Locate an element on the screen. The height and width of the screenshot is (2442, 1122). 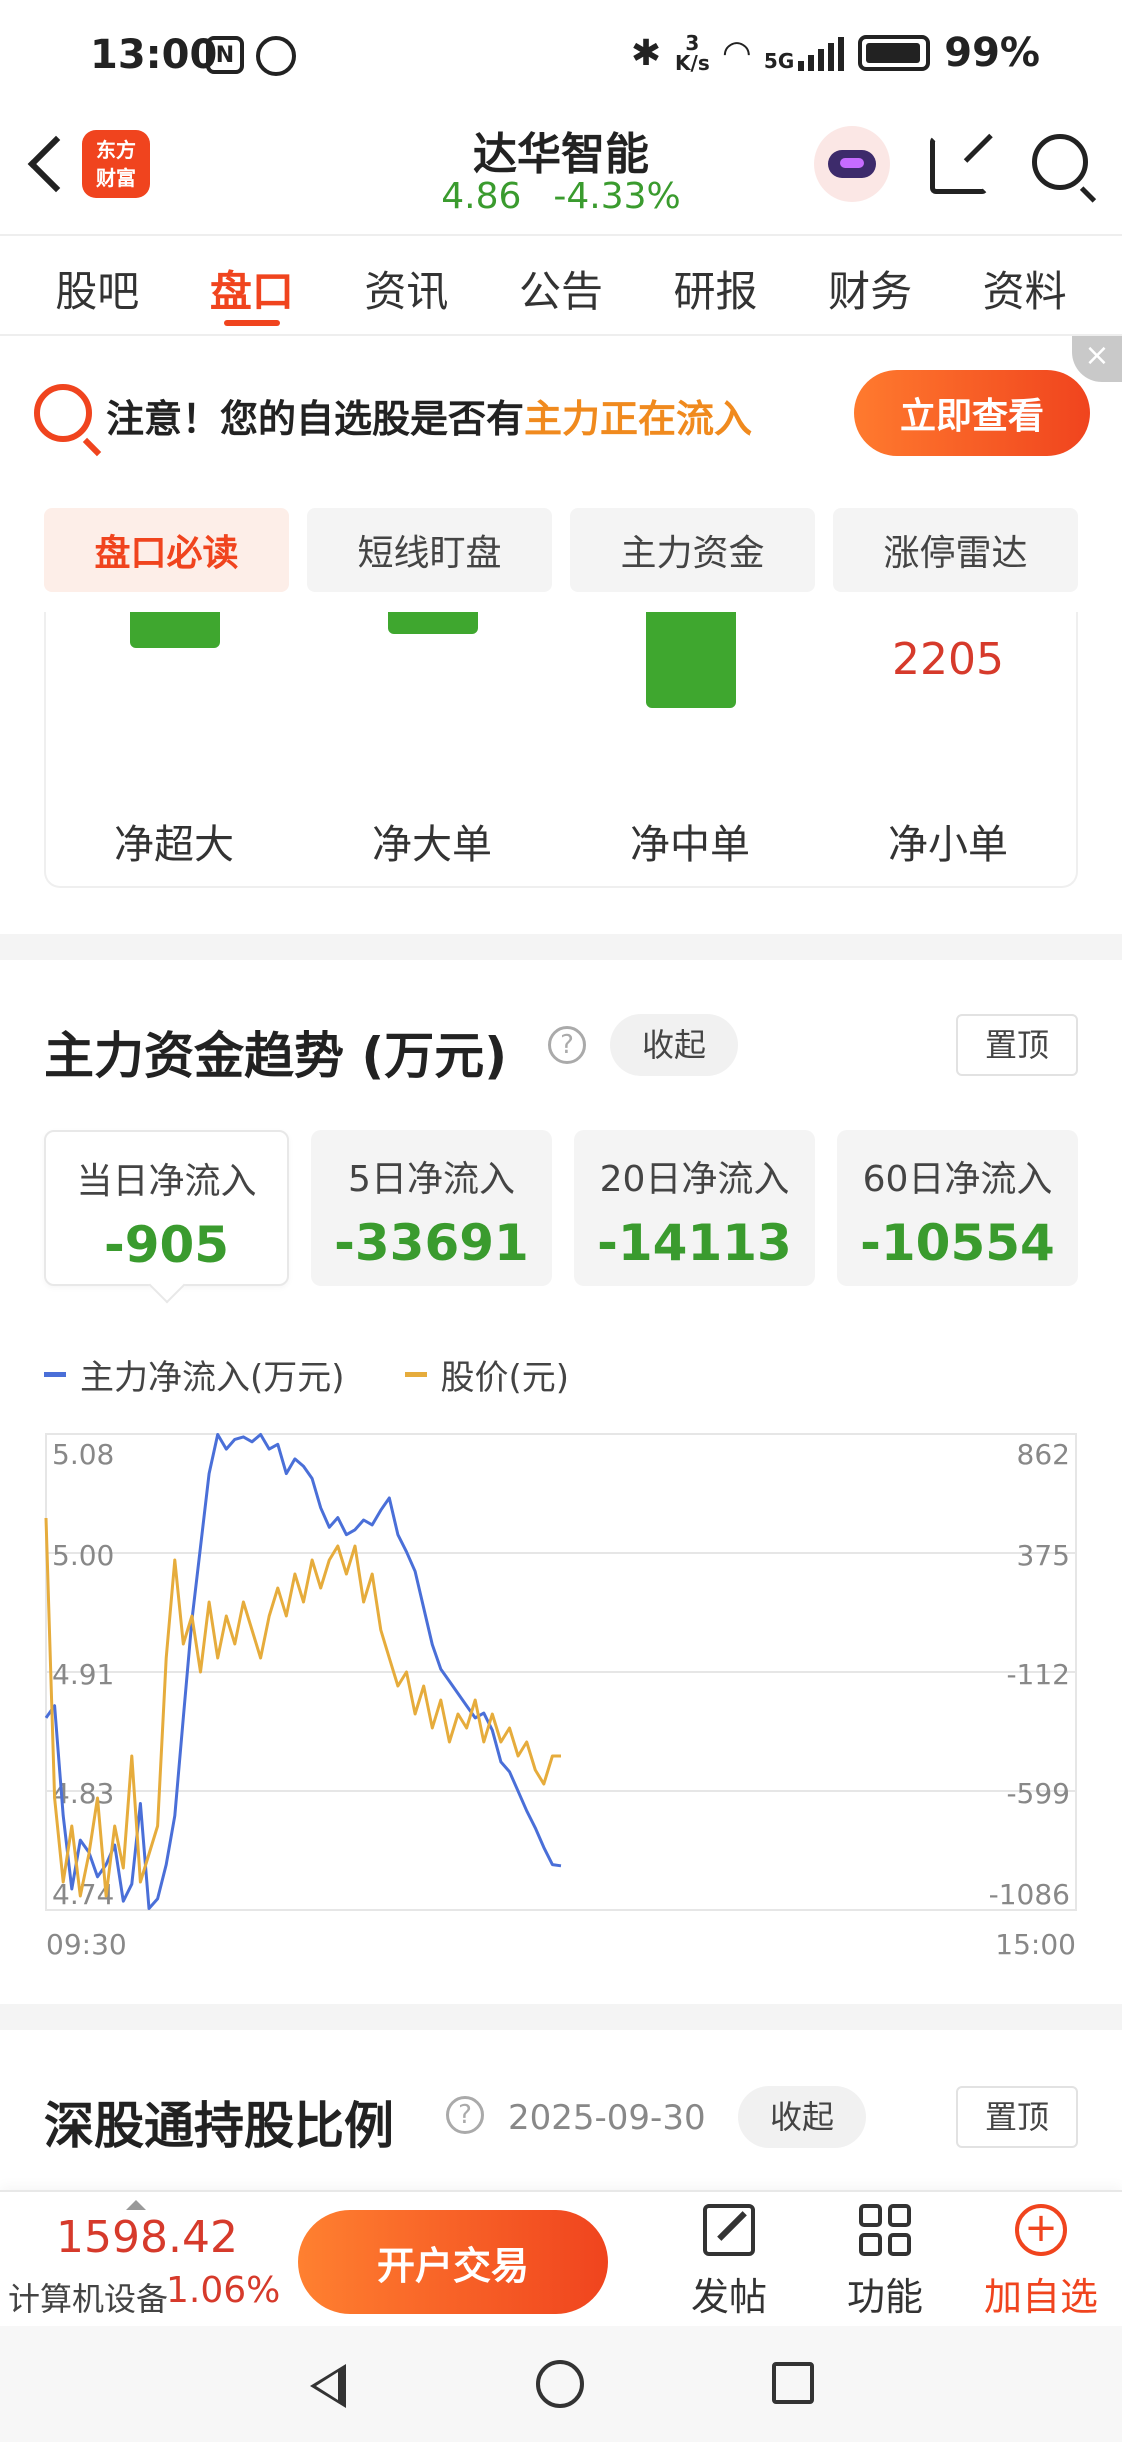
status-time: 13:00 is located at coordinates (154, 55).